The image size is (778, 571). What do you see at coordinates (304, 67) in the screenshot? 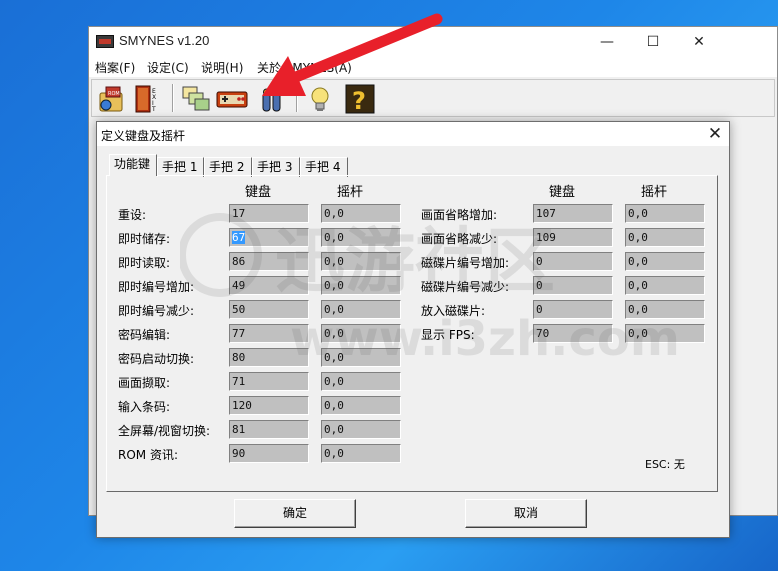
I see `menu-about: 关於 SMYNES(A)` at bounding box center [304, 67].